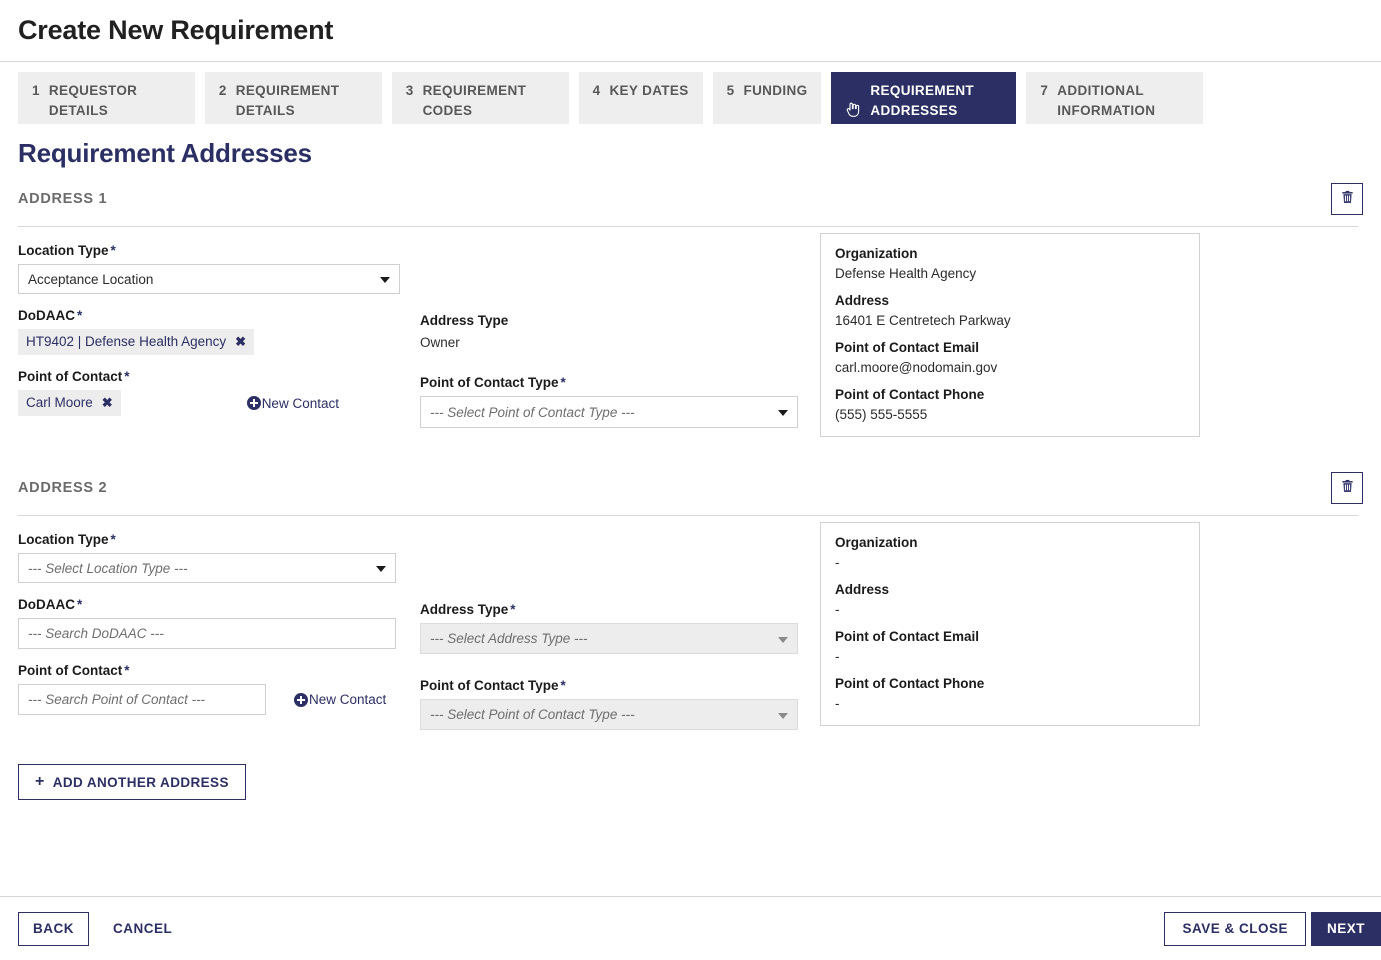  I want to click on step-number: 1, so click(36, 90).